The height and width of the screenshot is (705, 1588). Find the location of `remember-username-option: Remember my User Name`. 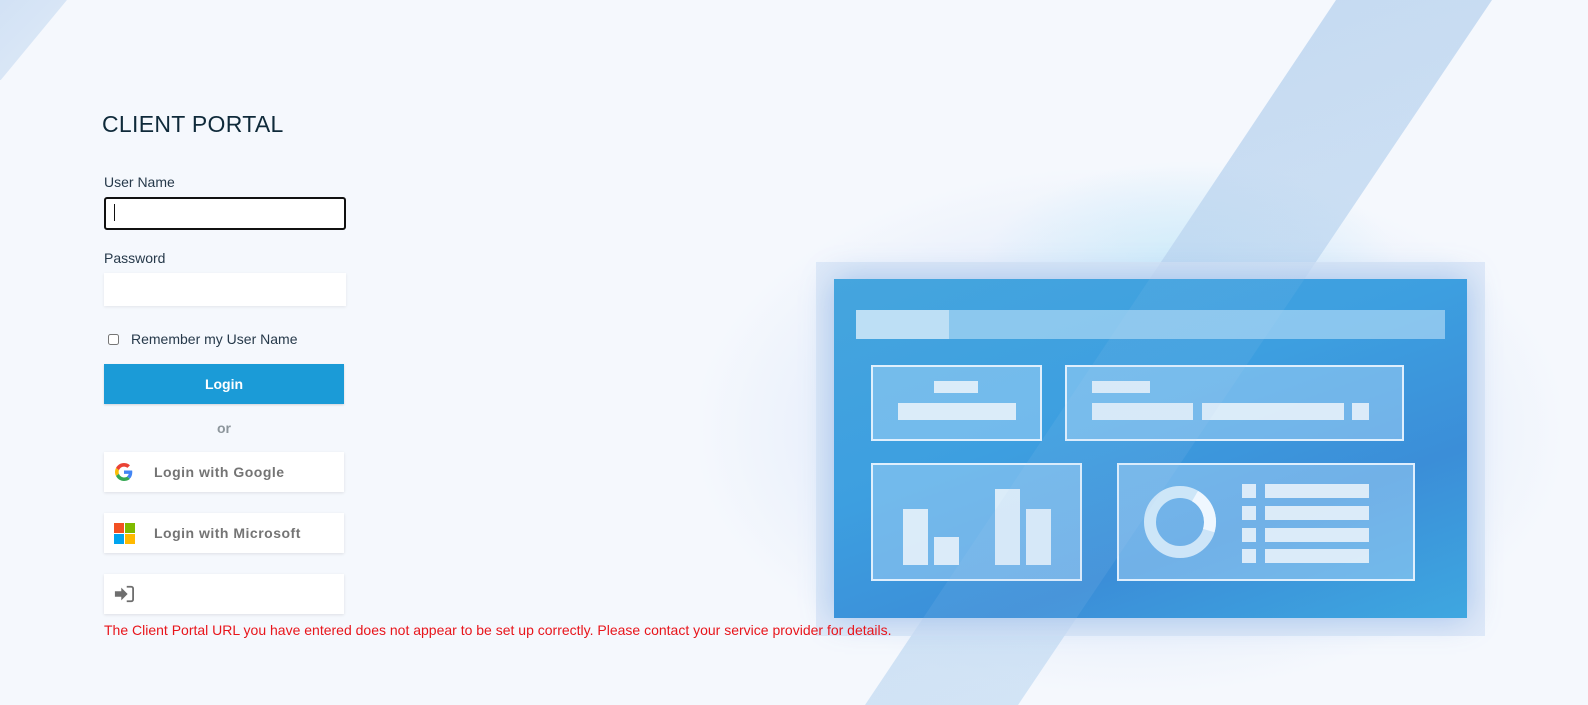

remember-username-option: Remember my User Name is located at coordinates (202, 339).